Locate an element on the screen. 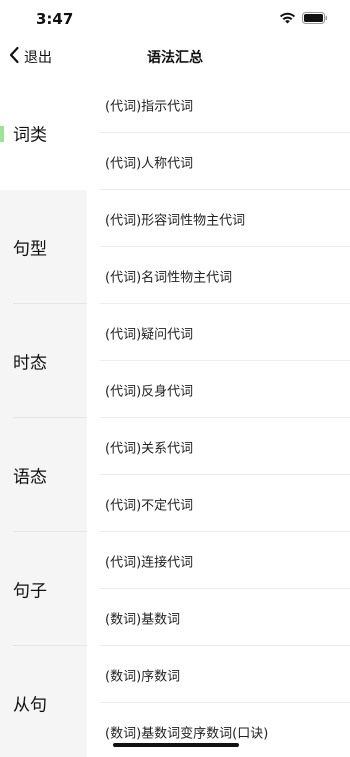  home-indicator is located at coordinates (176, 745).